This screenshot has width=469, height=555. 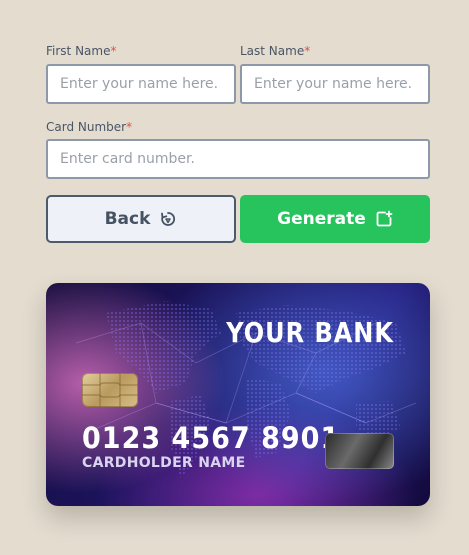 I want to click on chip-lines, so click(x=110, y=390).